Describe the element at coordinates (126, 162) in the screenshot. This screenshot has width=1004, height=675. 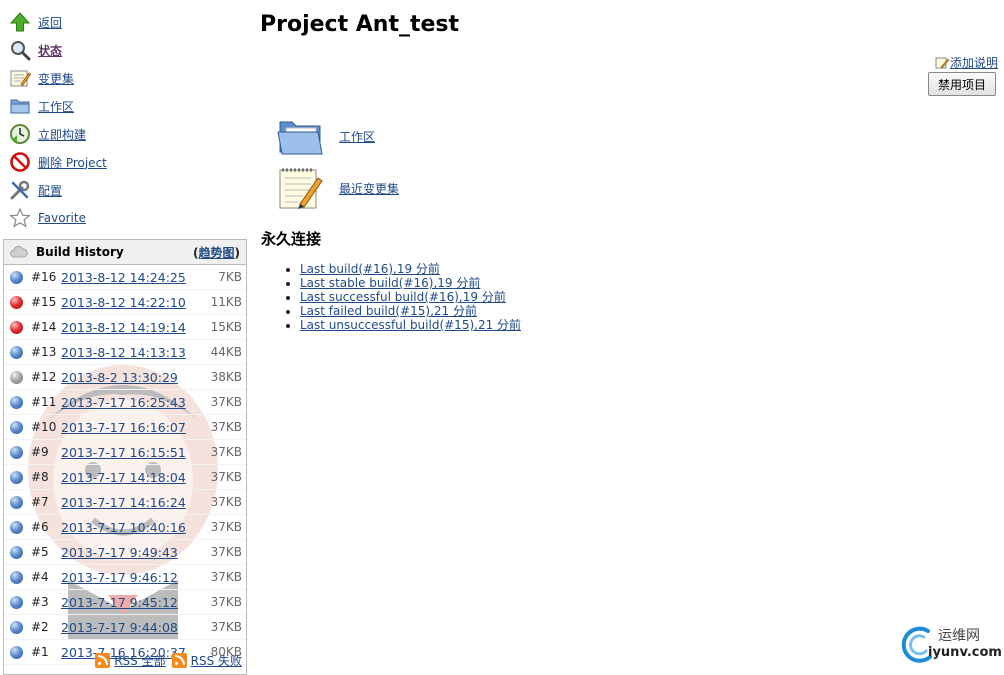
I see `task-delete: 删除 Project` at that location.